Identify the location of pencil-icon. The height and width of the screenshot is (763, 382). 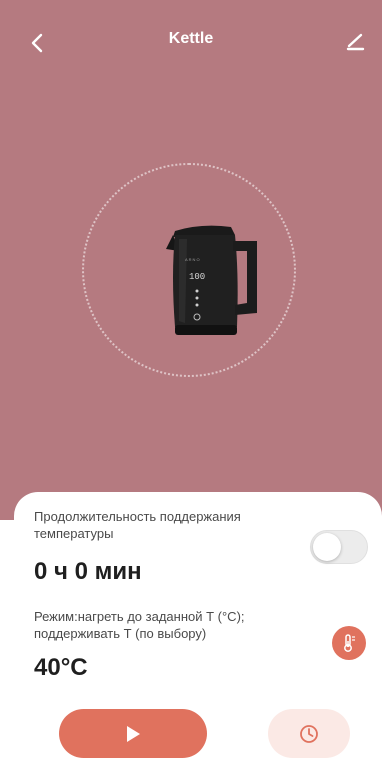
(355, 42).